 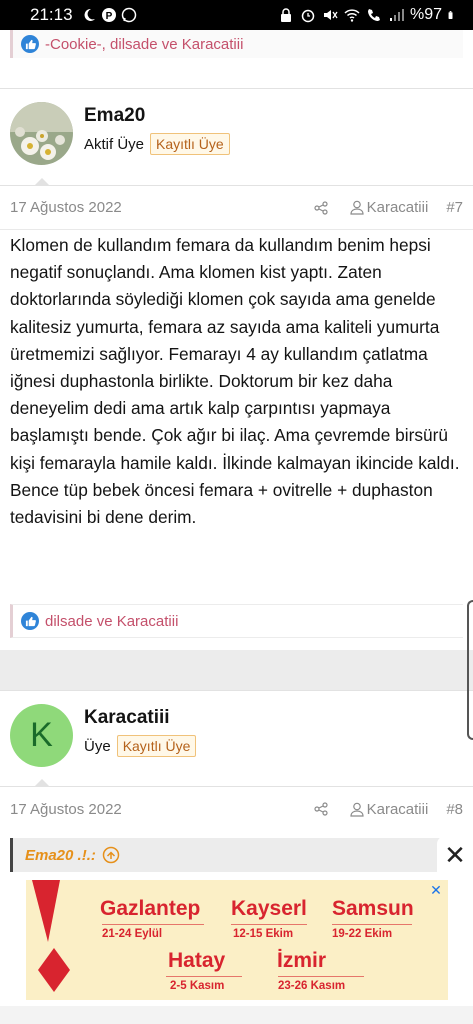 I want to click on user-title: Üye, so click(x=97, y=746).